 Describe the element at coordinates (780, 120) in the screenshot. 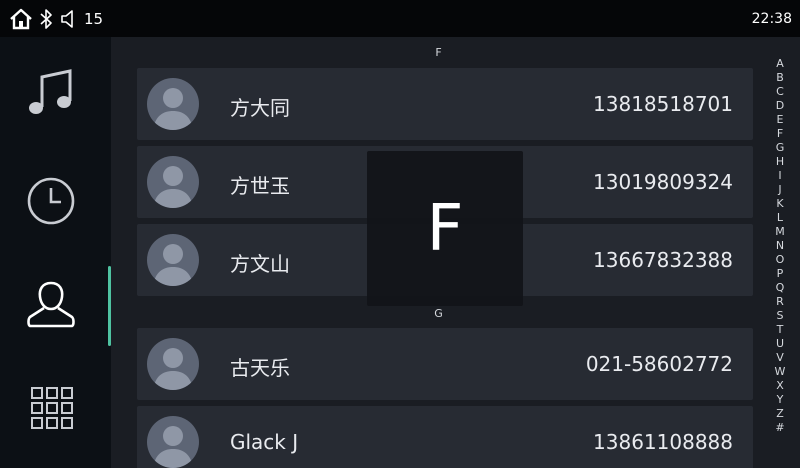

I see `index-letter: E` at that location.